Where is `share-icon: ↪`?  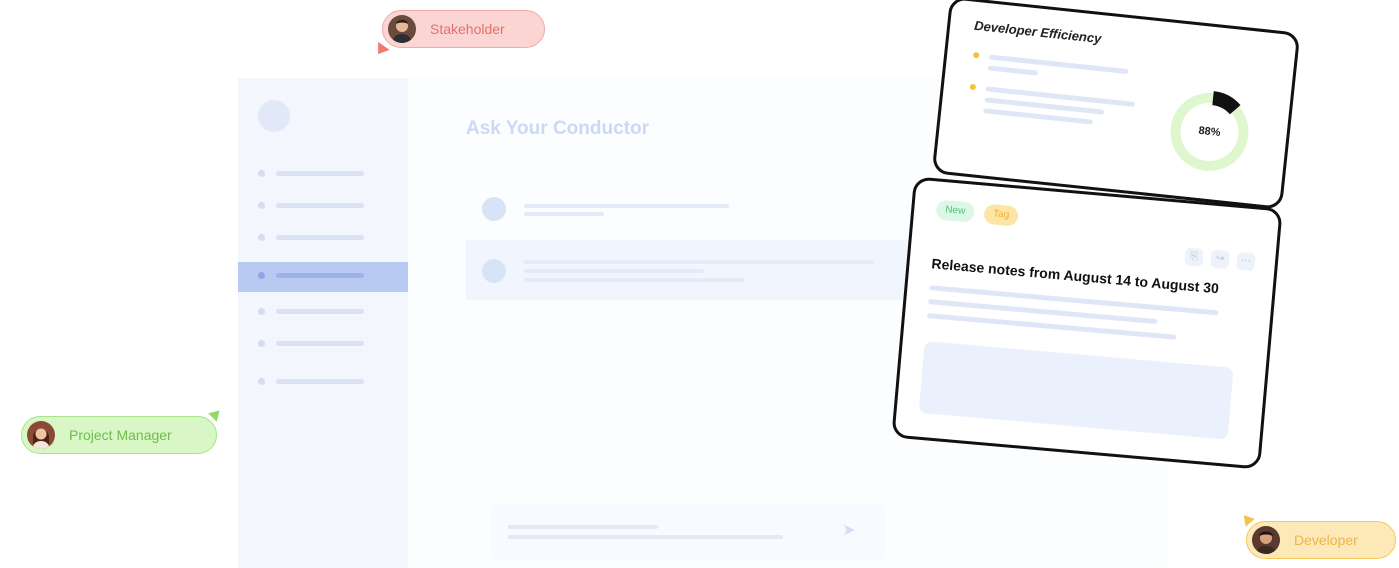
share-icon: ↪ is located at coordinates (1220, 259).